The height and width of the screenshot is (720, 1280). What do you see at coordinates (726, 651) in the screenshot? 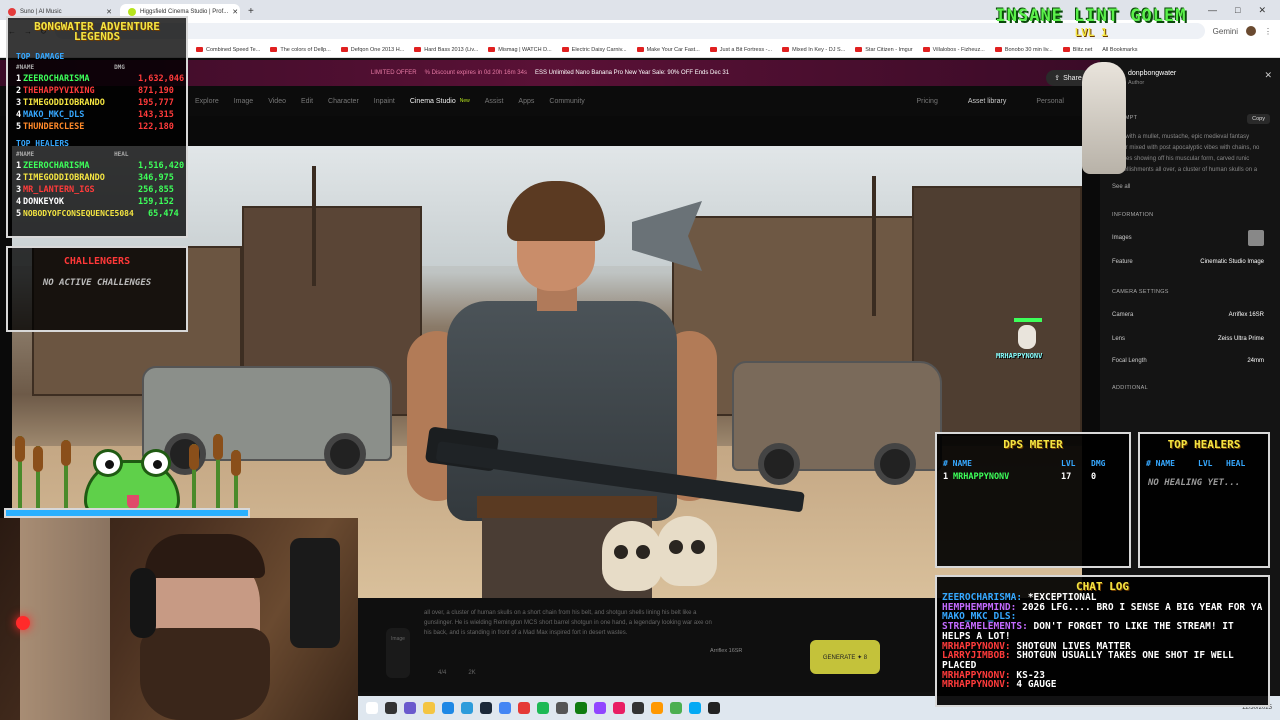
I see `model-selector: Arriflex 16SR` at bounding box center [726, 651].